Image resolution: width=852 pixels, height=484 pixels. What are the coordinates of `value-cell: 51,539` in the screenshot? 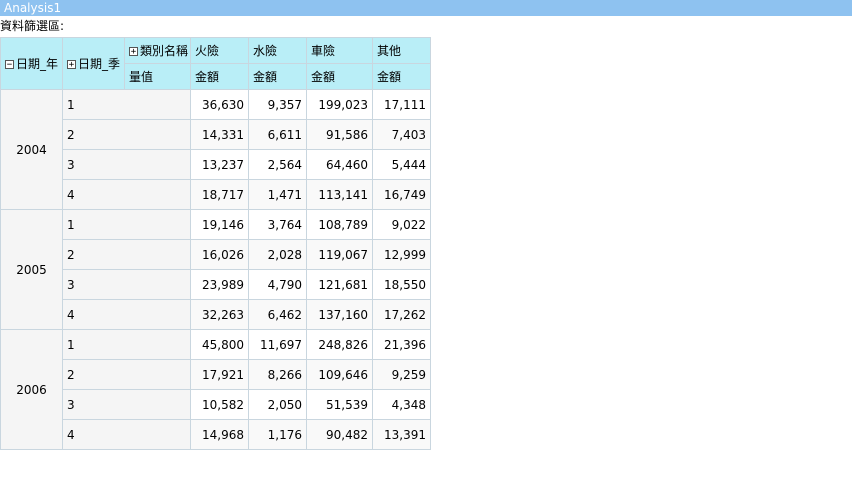 It's located at (340, 404).